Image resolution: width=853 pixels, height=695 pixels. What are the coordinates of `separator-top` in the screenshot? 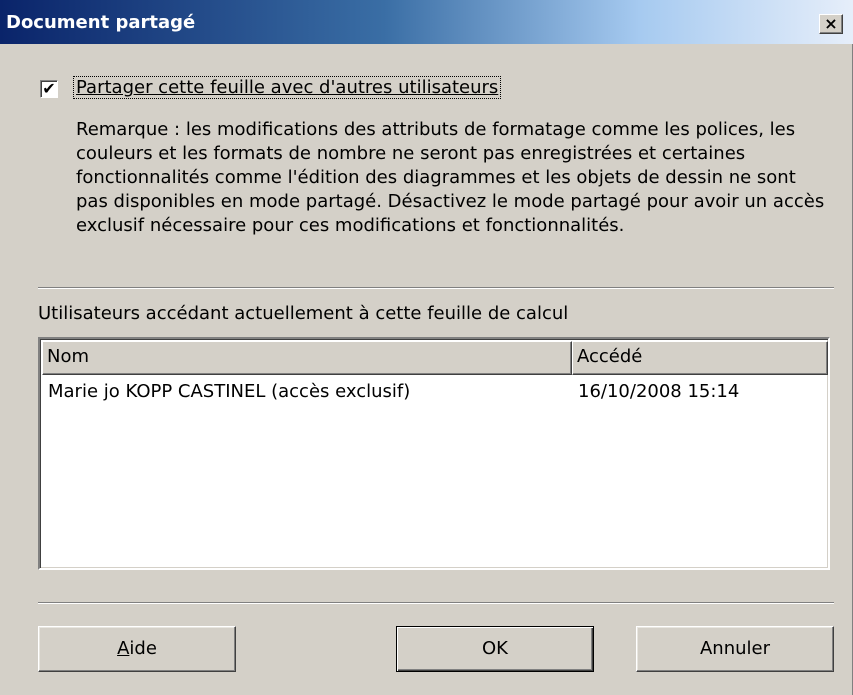 It's located at (436, 288).